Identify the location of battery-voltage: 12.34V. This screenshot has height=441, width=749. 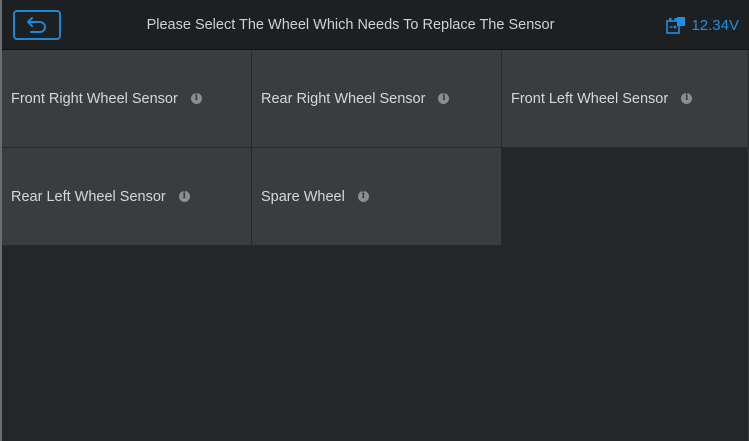
(715, 25).